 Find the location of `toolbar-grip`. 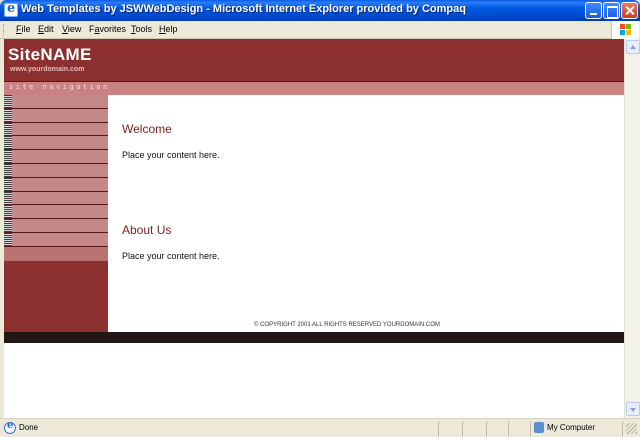

toolbar-grip is located at coordinates (4, 30).